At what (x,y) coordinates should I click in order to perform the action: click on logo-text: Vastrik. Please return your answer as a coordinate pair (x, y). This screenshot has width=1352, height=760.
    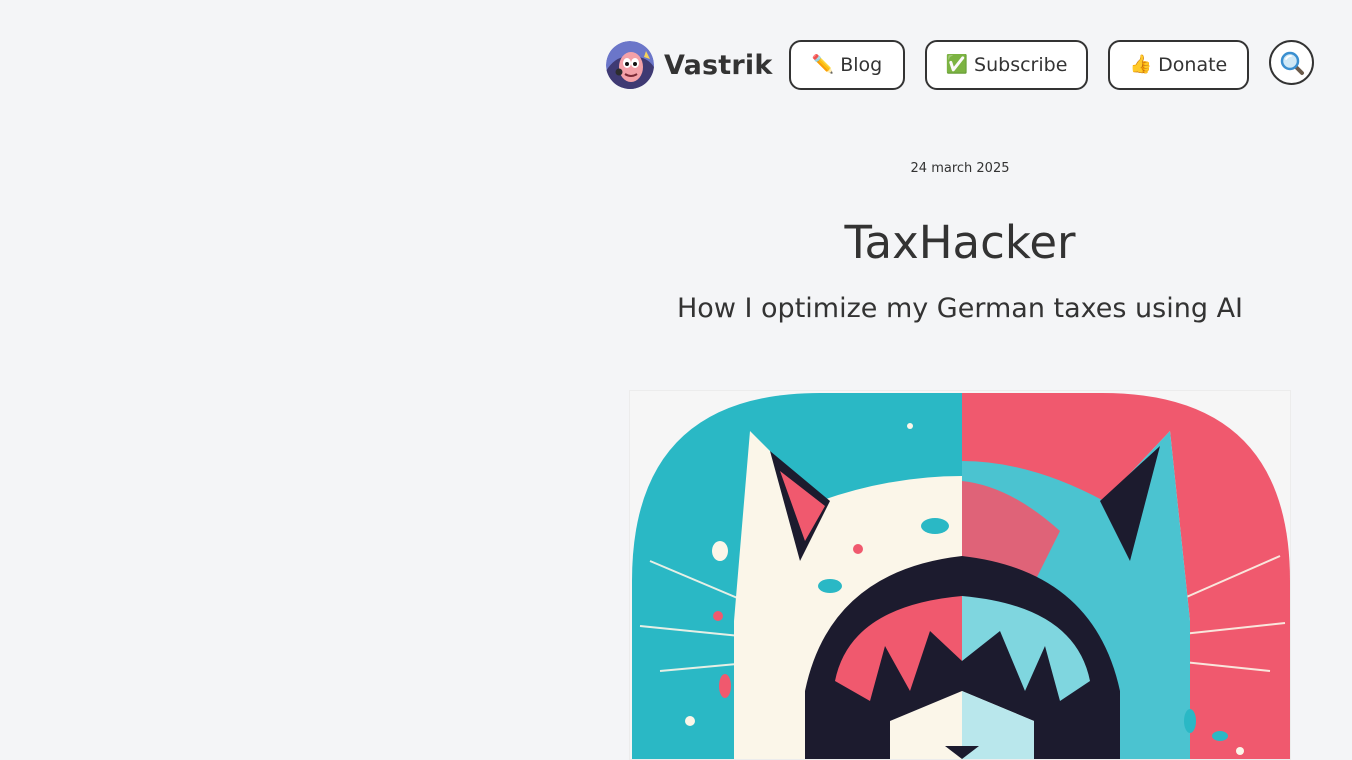
    Looking at the image, I should click on (718, 65).